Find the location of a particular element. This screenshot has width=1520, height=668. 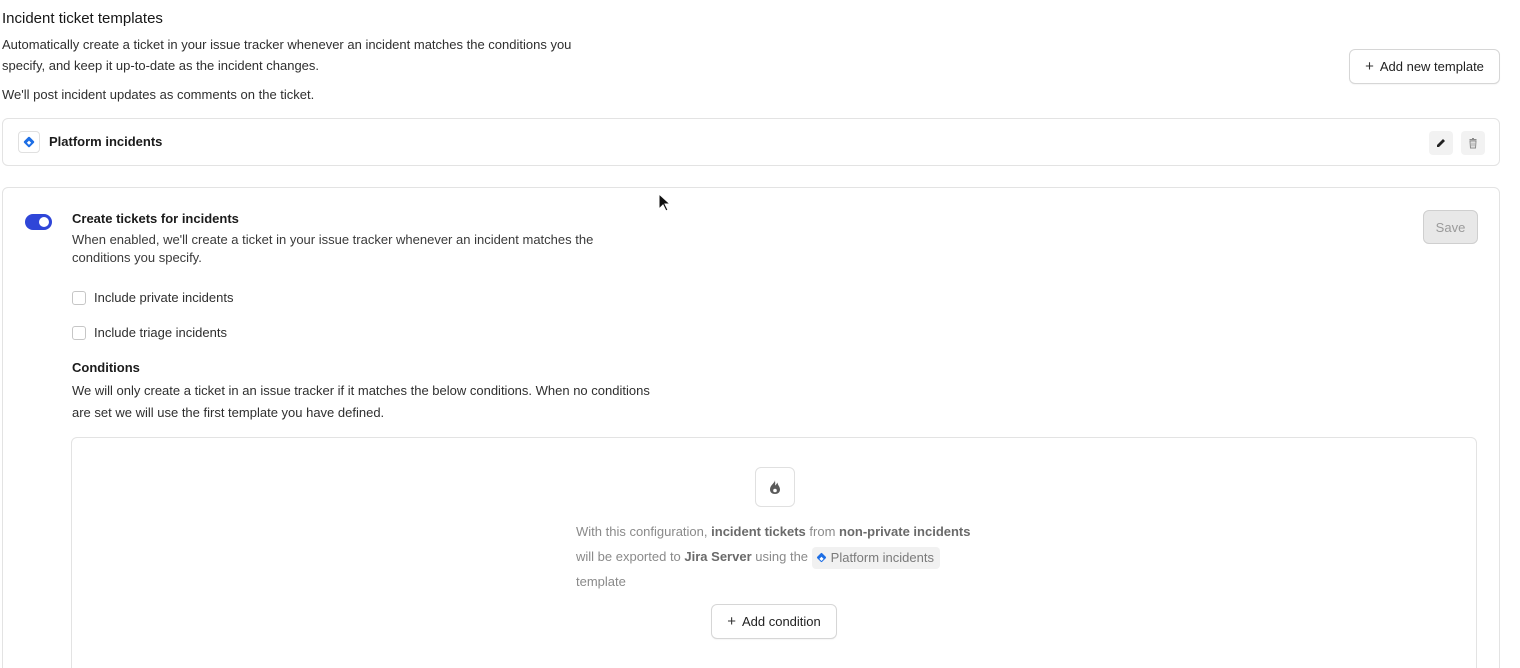

summary-bold1: incident tickets is located at coordinates (758, 531).